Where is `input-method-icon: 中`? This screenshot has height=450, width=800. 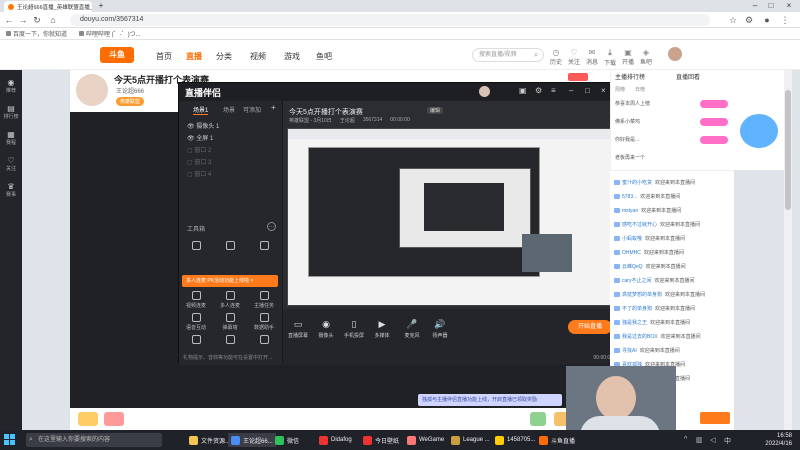
input-method-icon: 中 is located at coordinates (727, 441).